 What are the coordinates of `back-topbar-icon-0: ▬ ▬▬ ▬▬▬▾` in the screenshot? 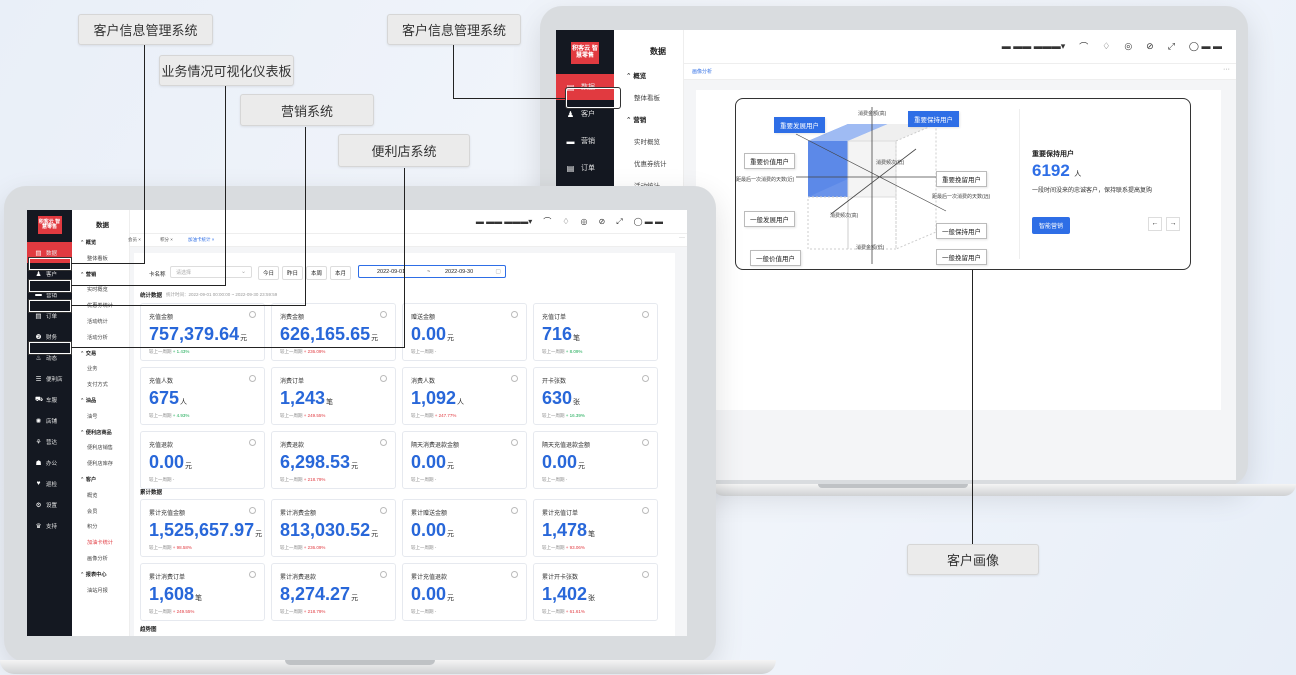 It's located at (1034, 46).